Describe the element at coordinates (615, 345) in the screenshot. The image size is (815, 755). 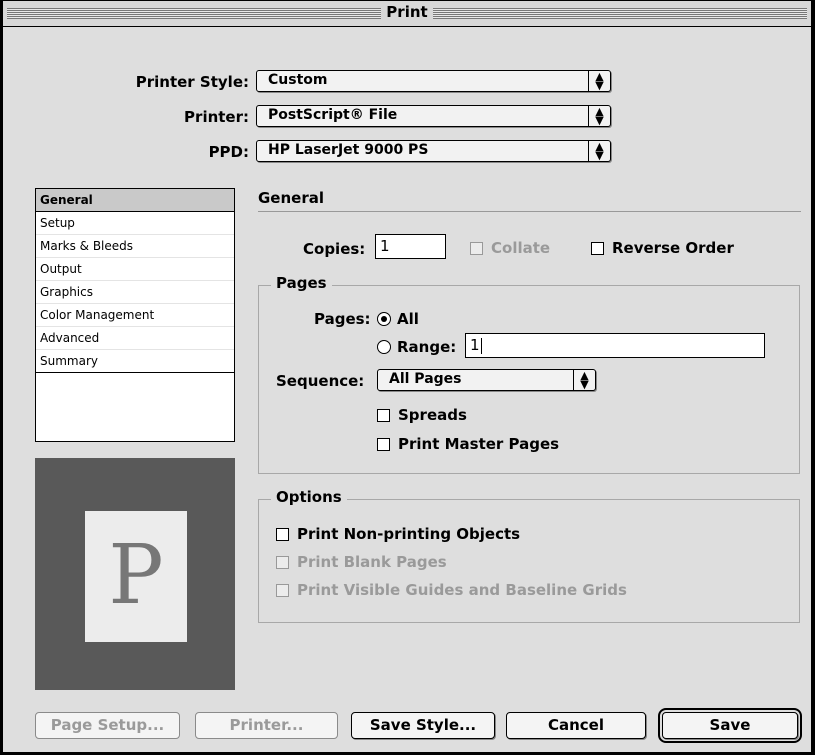
I see `range-field: 1` at that location.